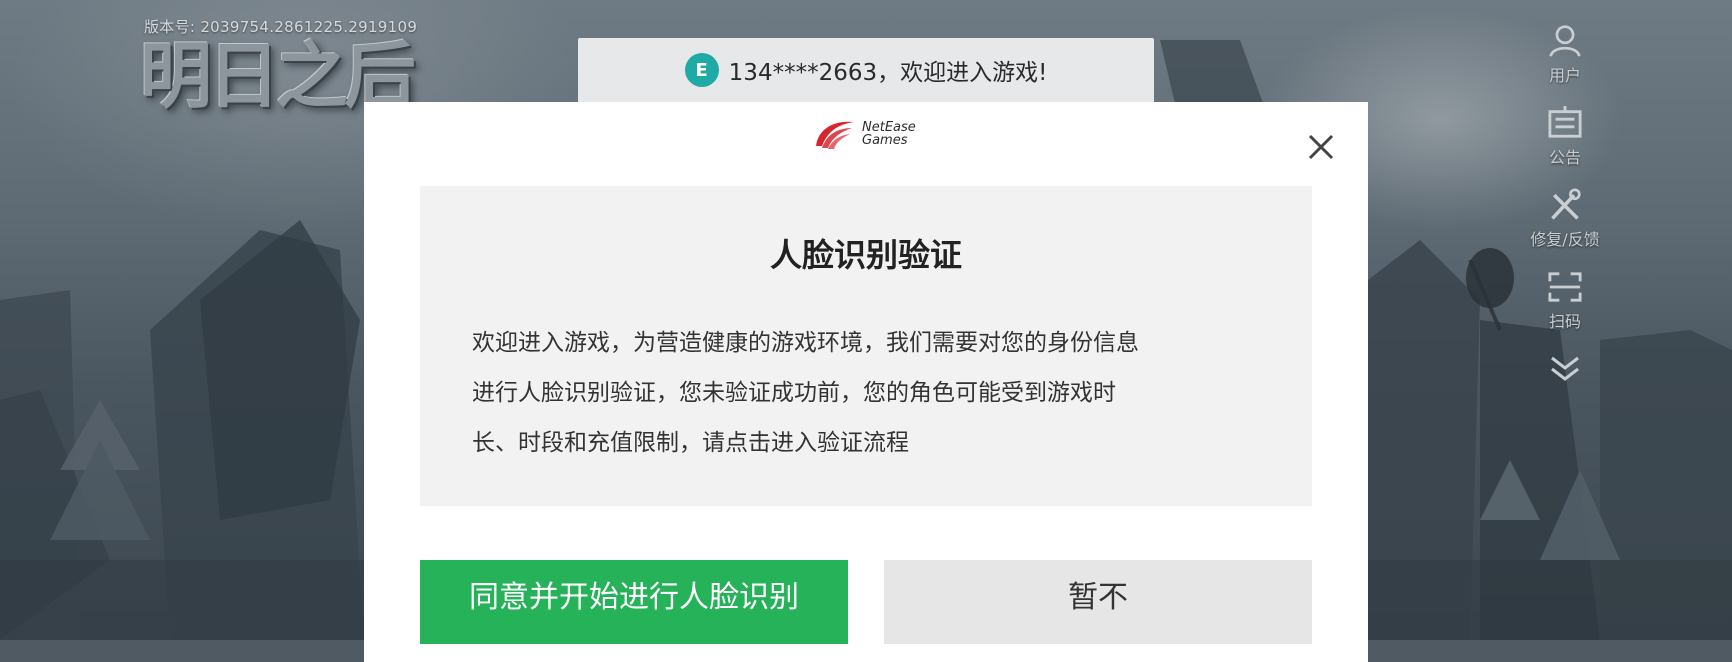 Image resolution: width=1732 pixels, height=662 pixels. Describe the element at coordinates (1565, 122) in the screenshot. I see `announcement-icon` at that location.